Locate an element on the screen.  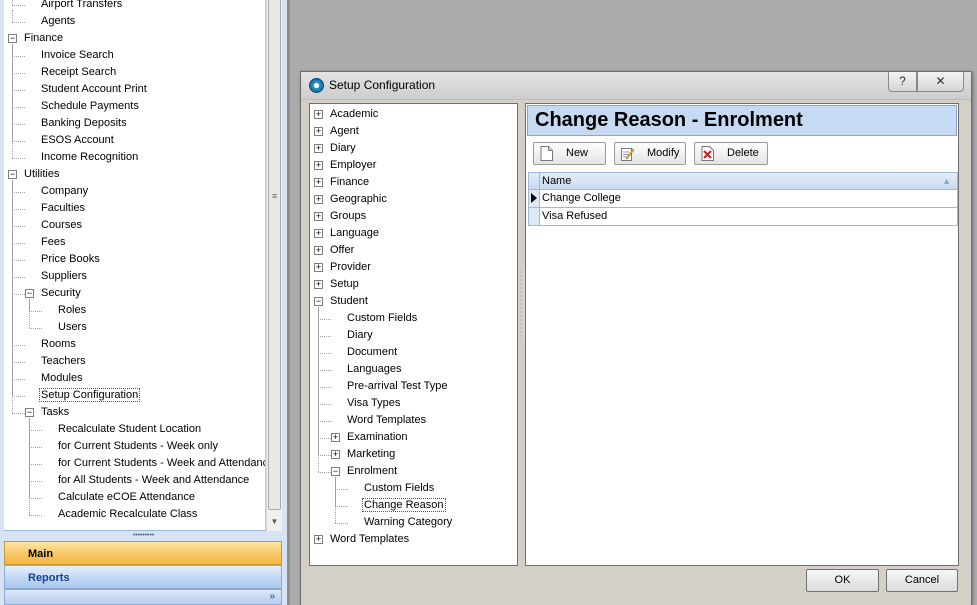
delete-button: Delete is located at coordinates (731, 153).